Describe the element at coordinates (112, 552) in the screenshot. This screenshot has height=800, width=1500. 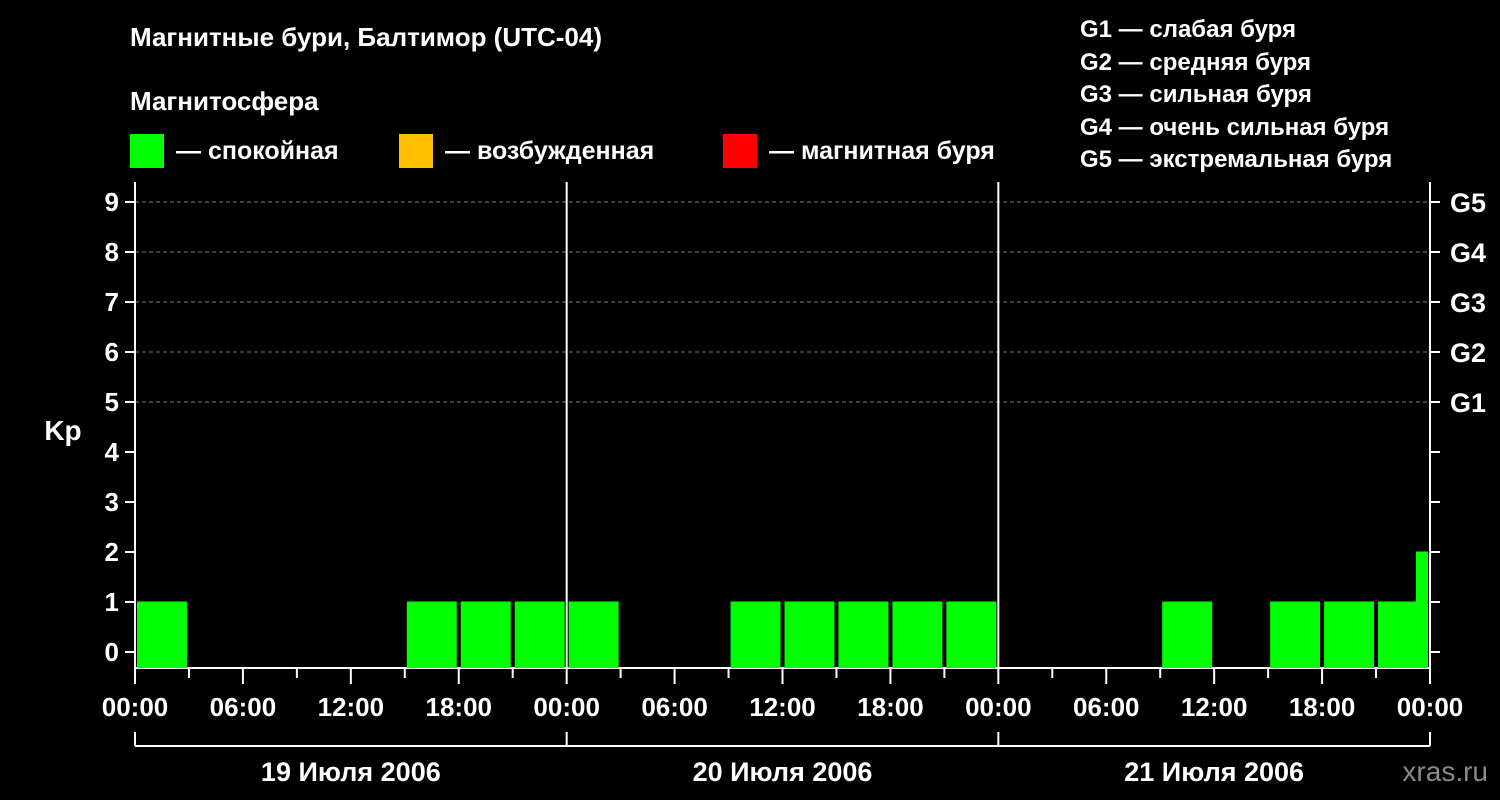
I see `y-tick-label: 2` at that location.